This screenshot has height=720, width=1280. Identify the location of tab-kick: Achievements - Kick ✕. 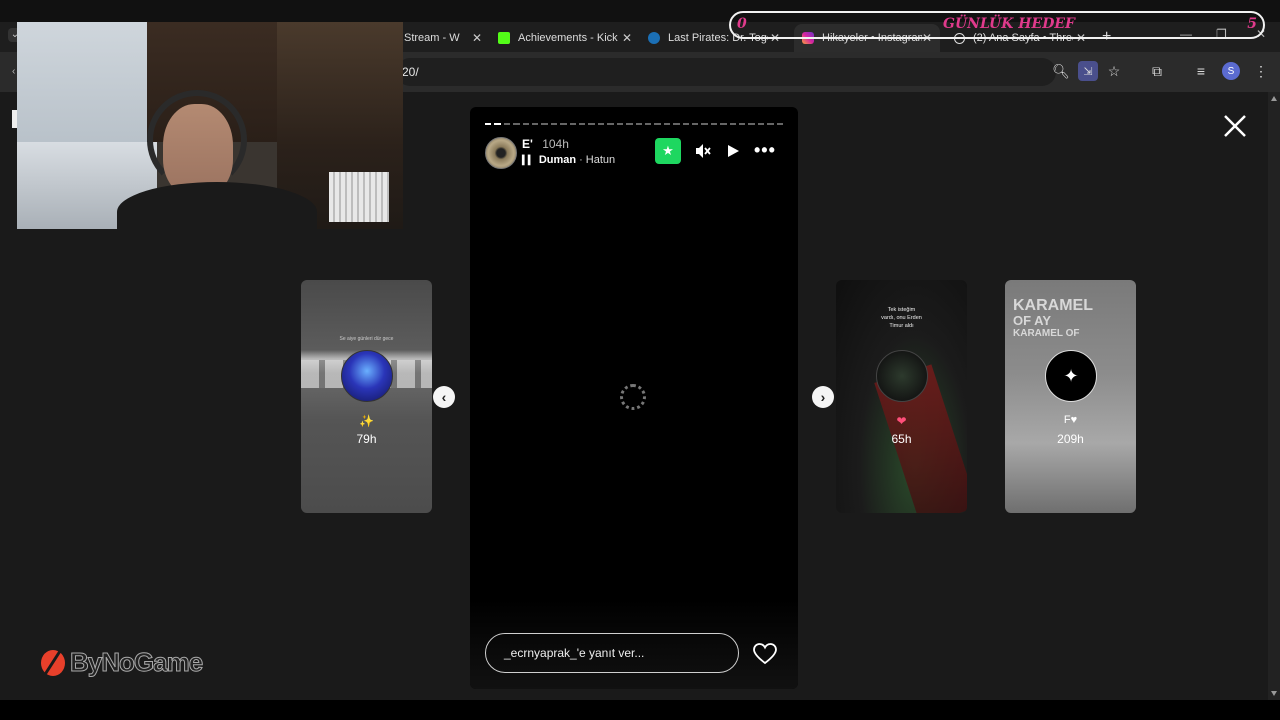
(565, 38).